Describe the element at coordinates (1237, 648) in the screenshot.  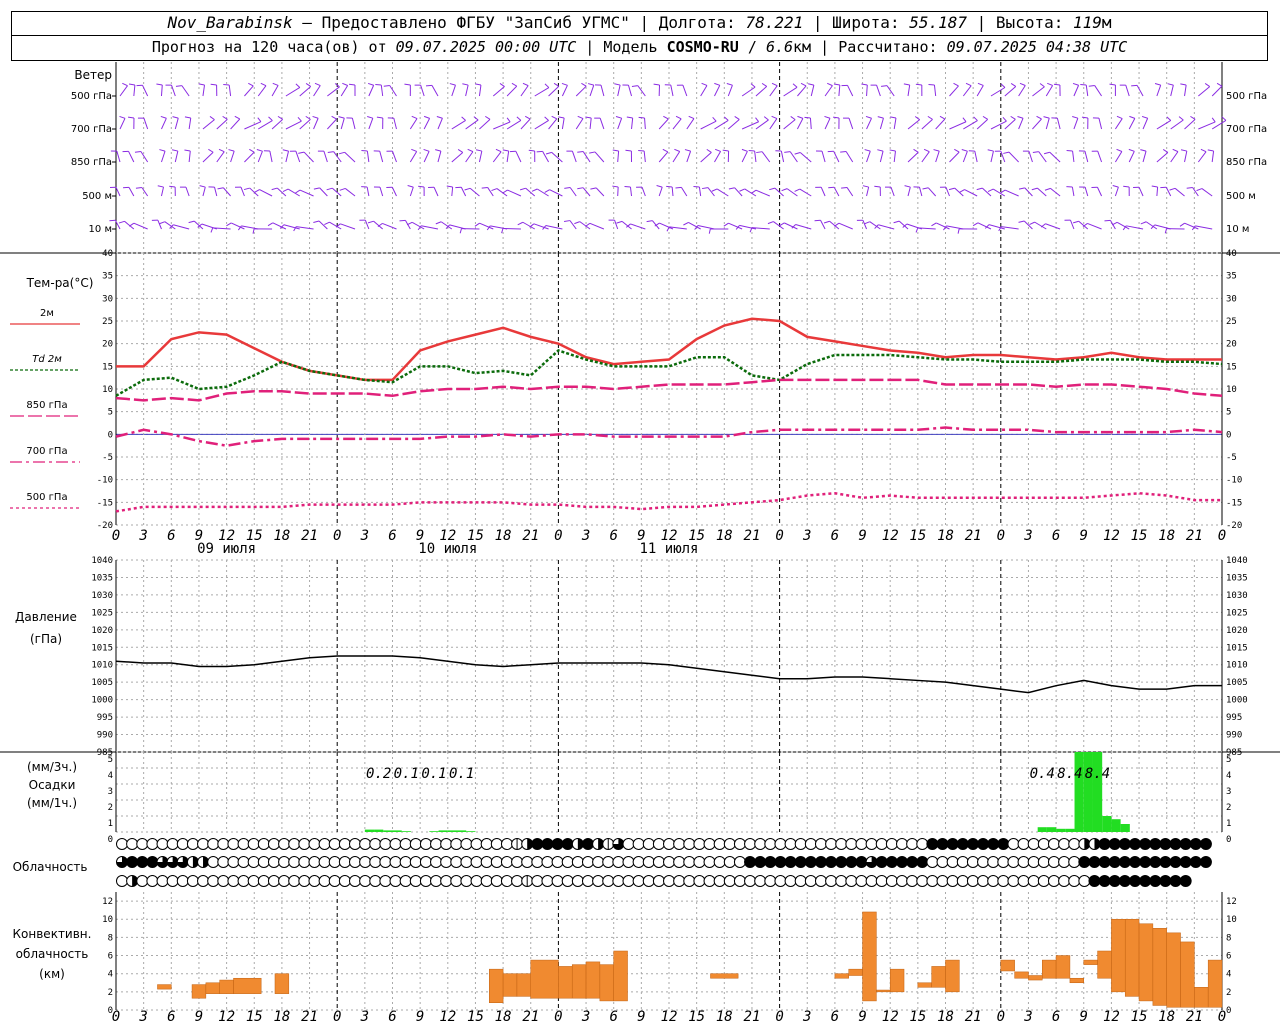
I see `pressure-tick-label-right: 1015` at that location.